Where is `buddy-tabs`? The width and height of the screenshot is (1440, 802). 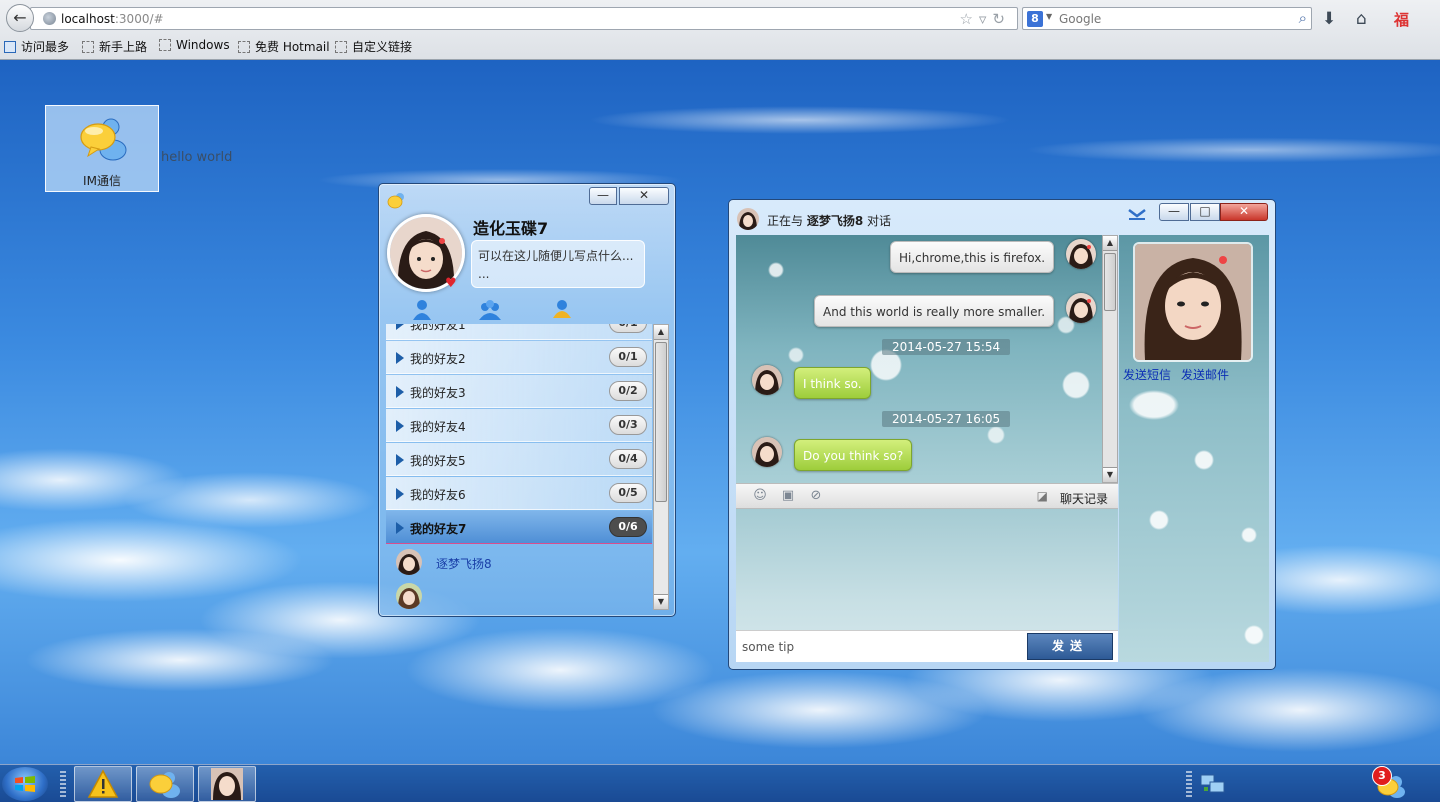
buddy-tabs is located at coordinates (527, 309).